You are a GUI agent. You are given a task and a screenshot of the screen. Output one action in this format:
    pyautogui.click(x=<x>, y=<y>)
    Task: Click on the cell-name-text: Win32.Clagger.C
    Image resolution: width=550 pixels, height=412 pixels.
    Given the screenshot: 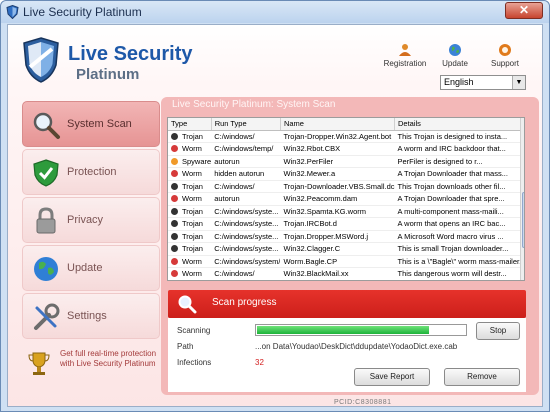 What is the action you would take?
    pyautogui.click(x=312, y=249)
    